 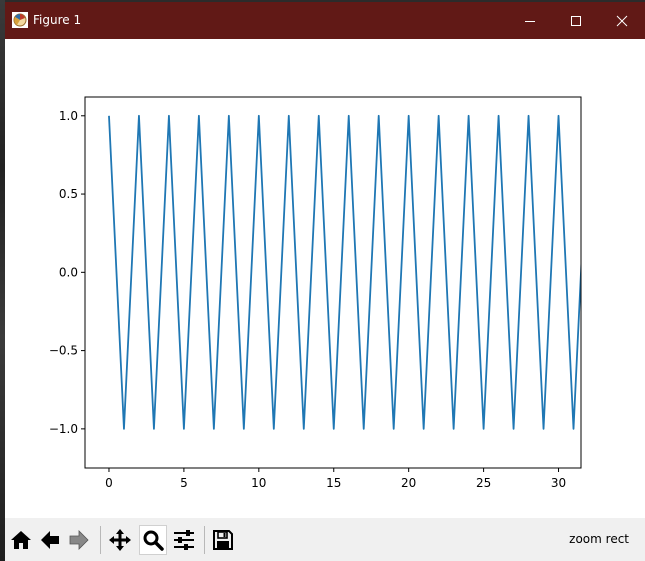 What do you see at coordinates (68, 116) in the screenshot?
I see `y-tick-label: 1.0` at bounding box center [68, 116].